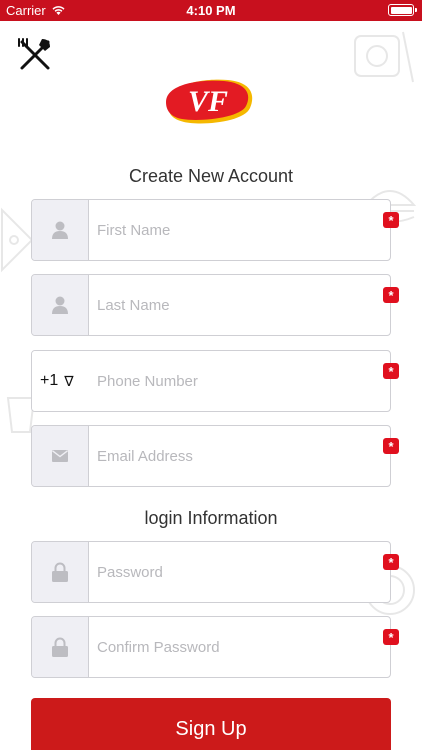 This screenshot has width=422, height=750. Describe the element at coordinates (391, 371) in the screenshot. I see `phone-required-marker: *` at that location.